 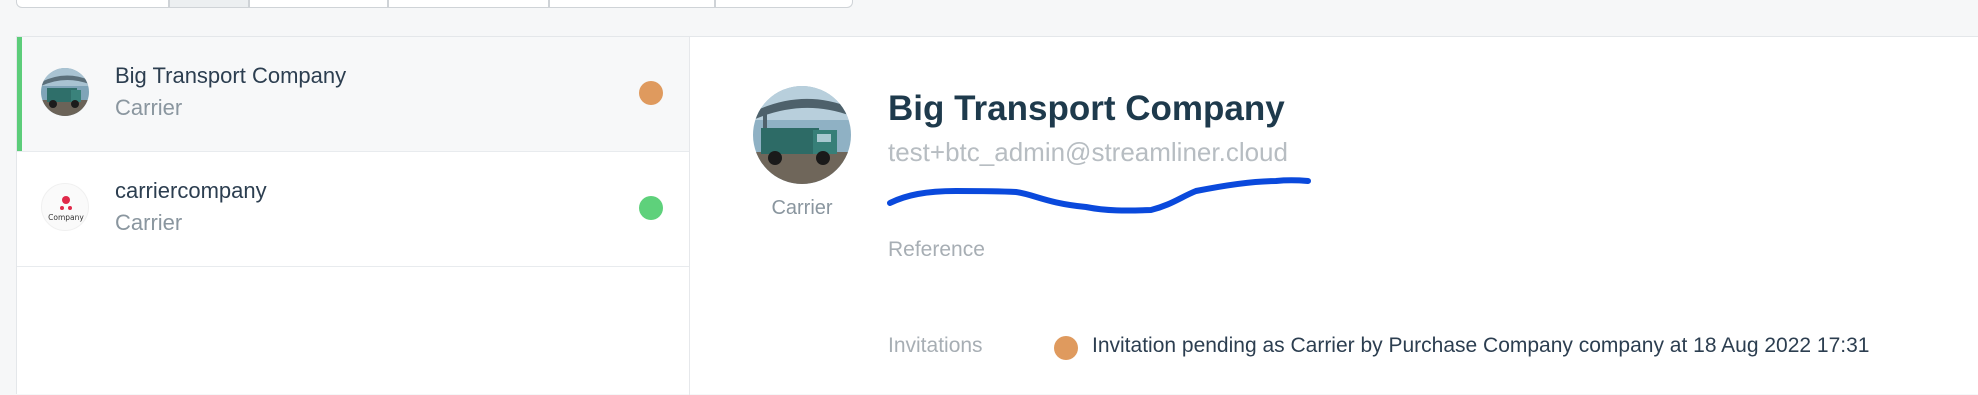 What do you see at coordinates (191, 190) in the screenshot?
I see `list-item-name: carriercompany` at bounding box center [191, 190].